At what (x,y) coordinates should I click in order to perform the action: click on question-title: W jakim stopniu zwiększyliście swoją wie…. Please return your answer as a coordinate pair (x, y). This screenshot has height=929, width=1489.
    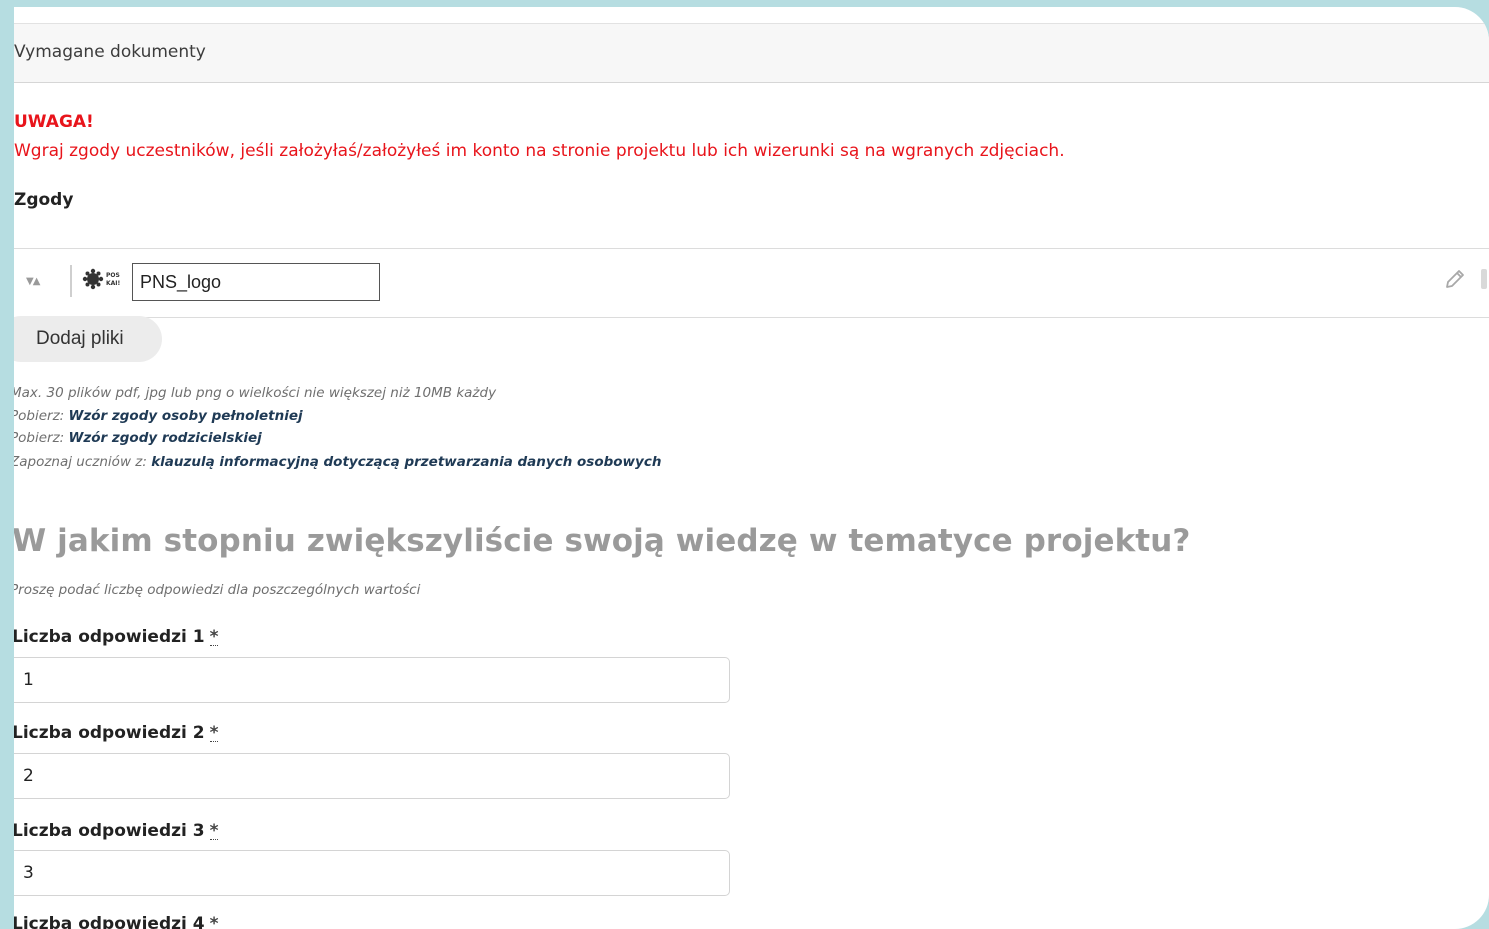
    Looking at the image, I should click on (602, 541).